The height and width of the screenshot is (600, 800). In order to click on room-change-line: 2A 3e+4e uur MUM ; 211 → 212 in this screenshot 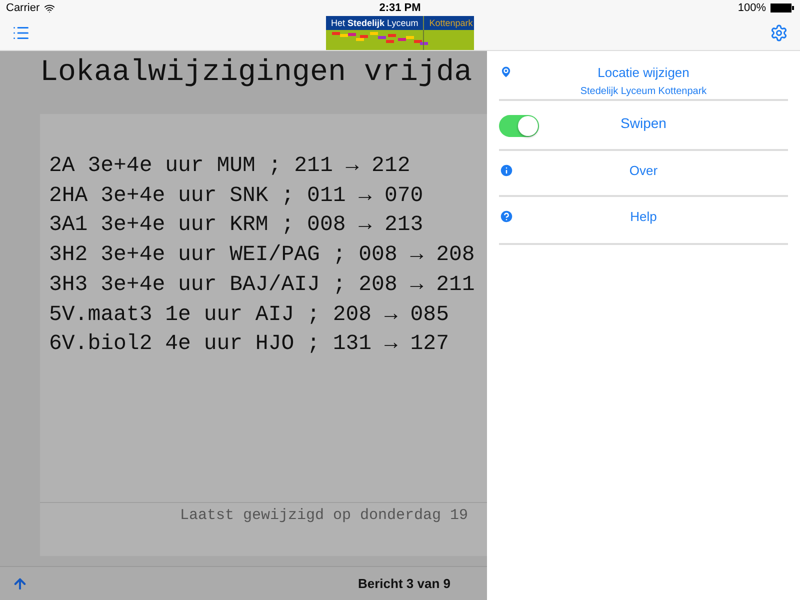, I will do `click(230, 166)`.